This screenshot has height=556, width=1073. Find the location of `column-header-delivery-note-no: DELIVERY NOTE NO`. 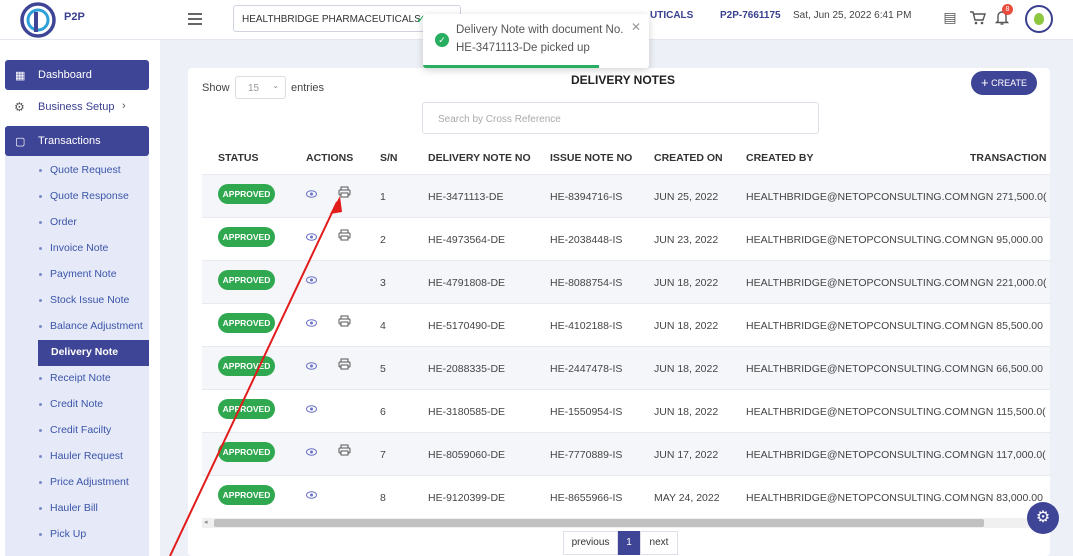

column-header-delivery-note-no: DELIVERY NOTE NO is located at coordinates (479, 158).